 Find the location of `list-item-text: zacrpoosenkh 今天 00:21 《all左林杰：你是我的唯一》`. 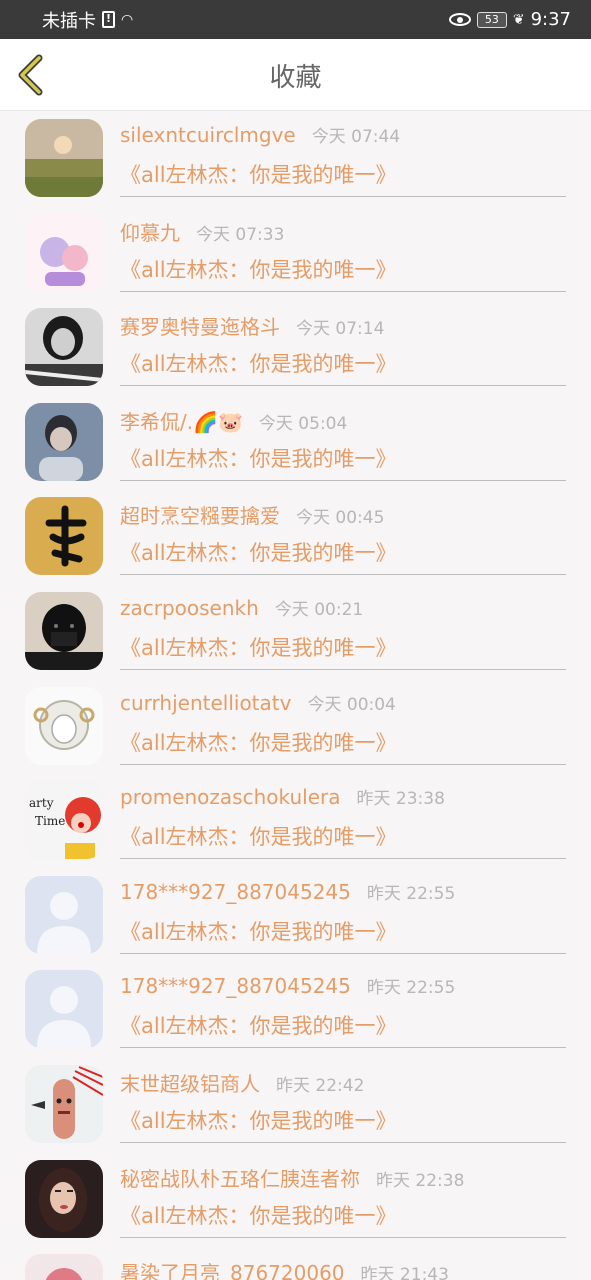

list-item-text: zacrpoosenkh 今天 00:21 《all左林杰：你是我的唯一》 is located at coordinates (343, 632).